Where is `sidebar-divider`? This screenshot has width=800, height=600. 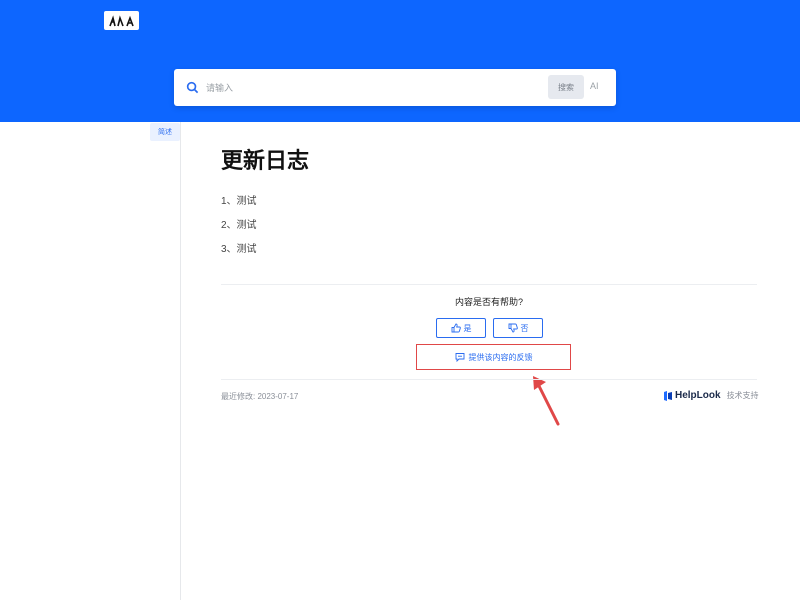 sidebar-divider is located at coordinates (180, 361).